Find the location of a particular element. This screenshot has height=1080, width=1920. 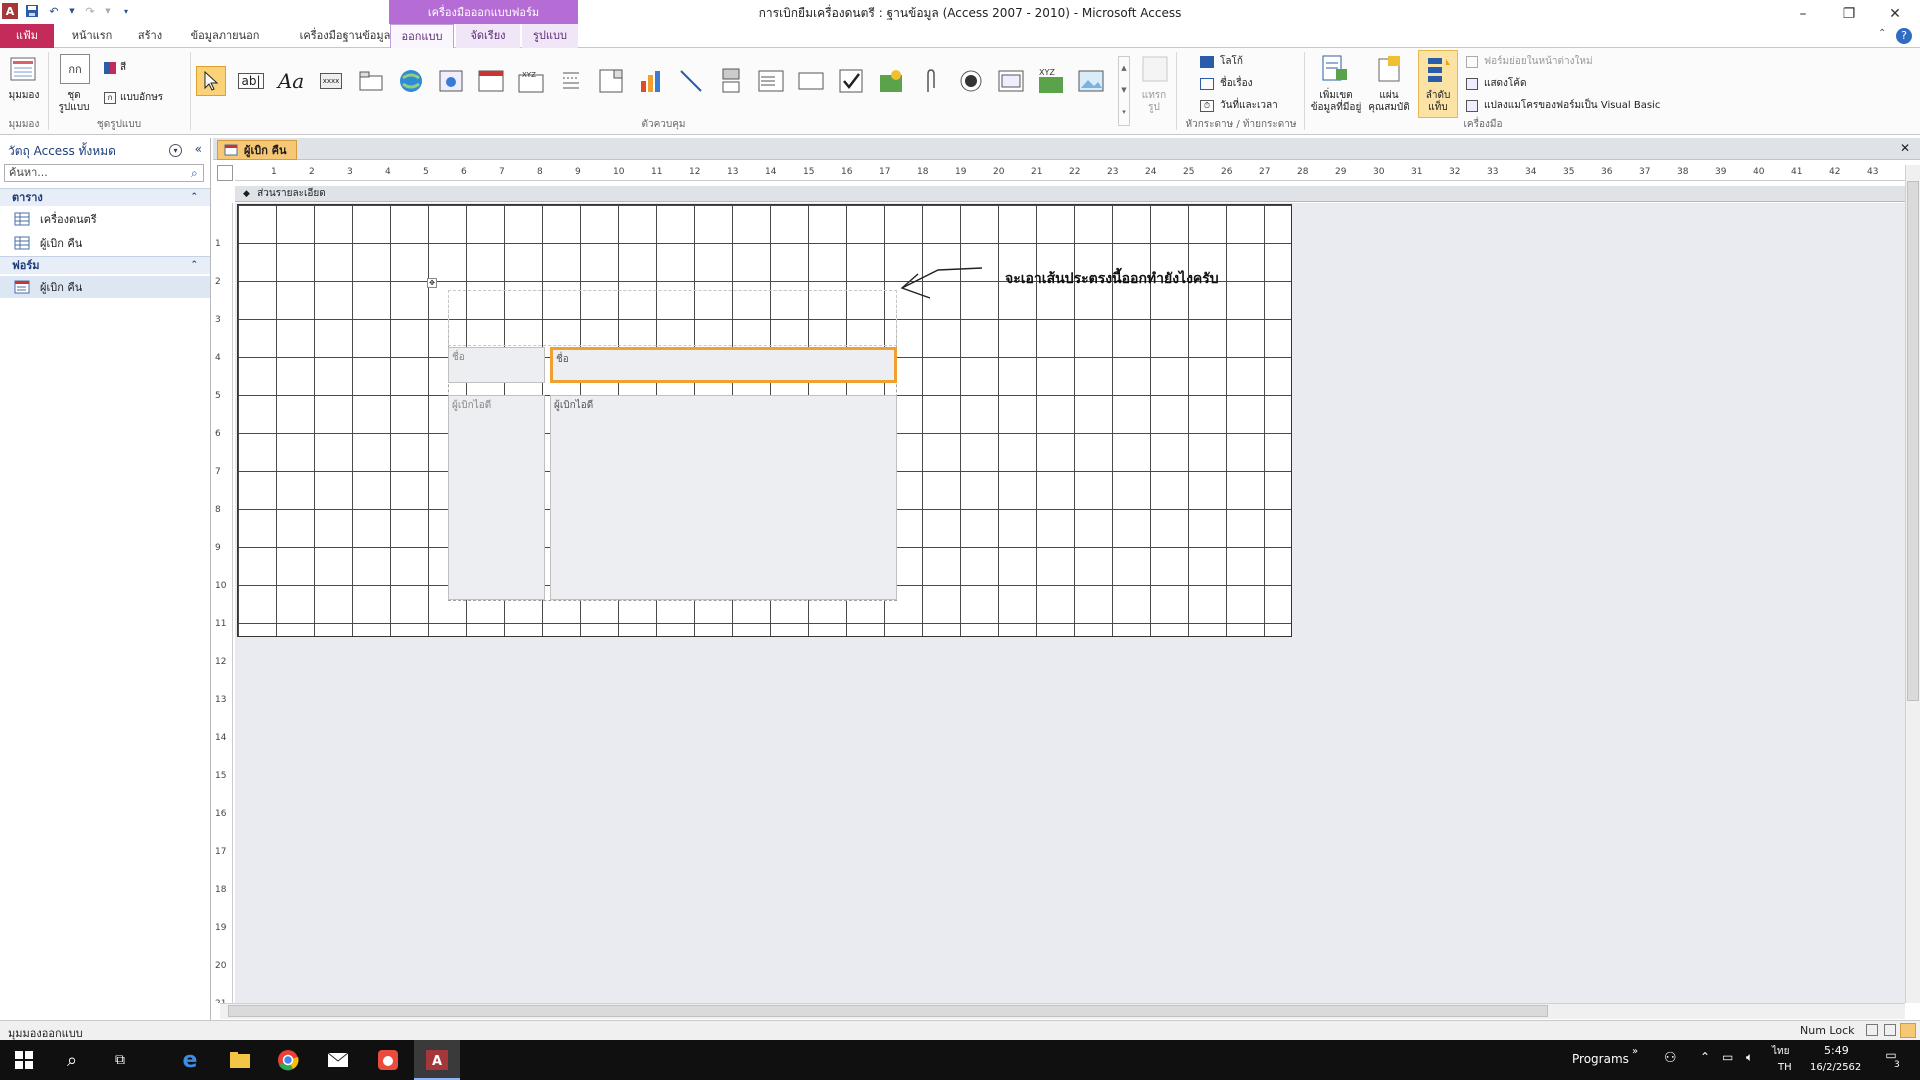

design-view-icon is located at coordinates (1908, 1030).